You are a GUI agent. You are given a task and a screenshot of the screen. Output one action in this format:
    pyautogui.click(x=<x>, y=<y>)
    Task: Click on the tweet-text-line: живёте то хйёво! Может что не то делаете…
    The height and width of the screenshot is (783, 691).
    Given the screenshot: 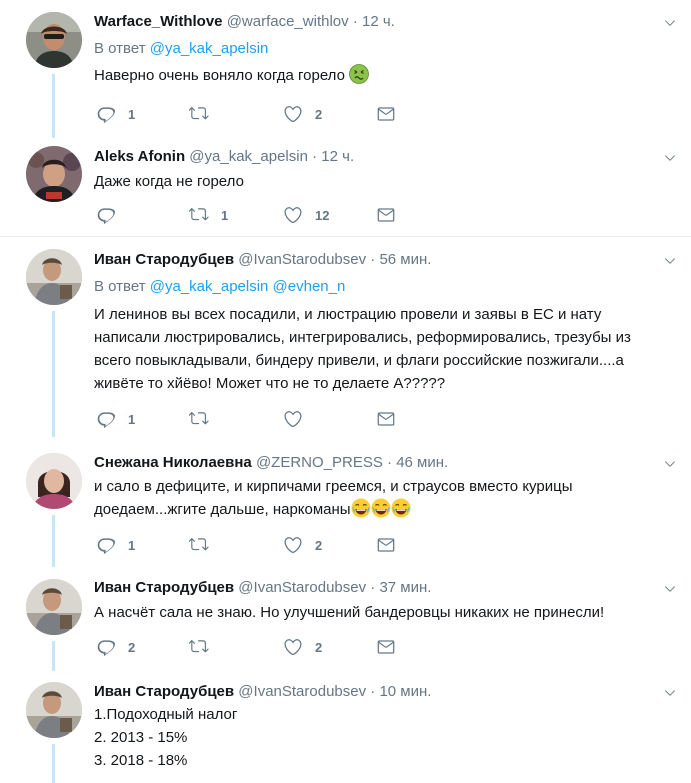 What is the action you would take?
    pyautogui.click(x=270, y=383)
    